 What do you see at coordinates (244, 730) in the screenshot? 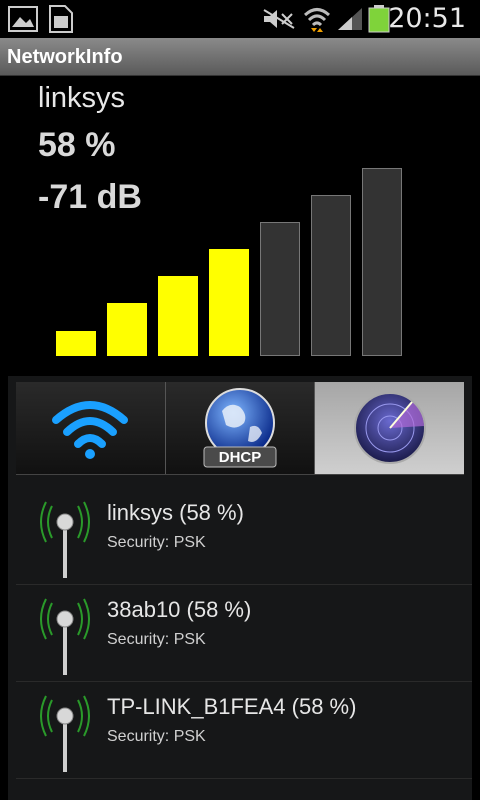
I see `list-item: TP-LINK_B1FEA4 (58 %) Security: PSK` at bounding box center [244, 730].